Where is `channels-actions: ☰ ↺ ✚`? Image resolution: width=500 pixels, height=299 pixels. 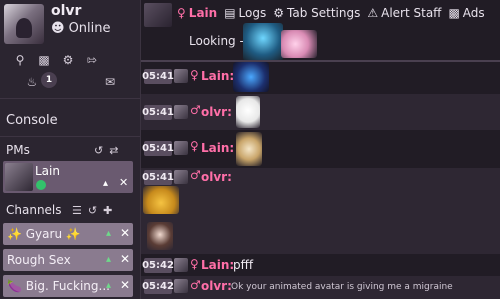
channels-actions: ☰ ↺ ✚ is located at coordinates (92, 210).